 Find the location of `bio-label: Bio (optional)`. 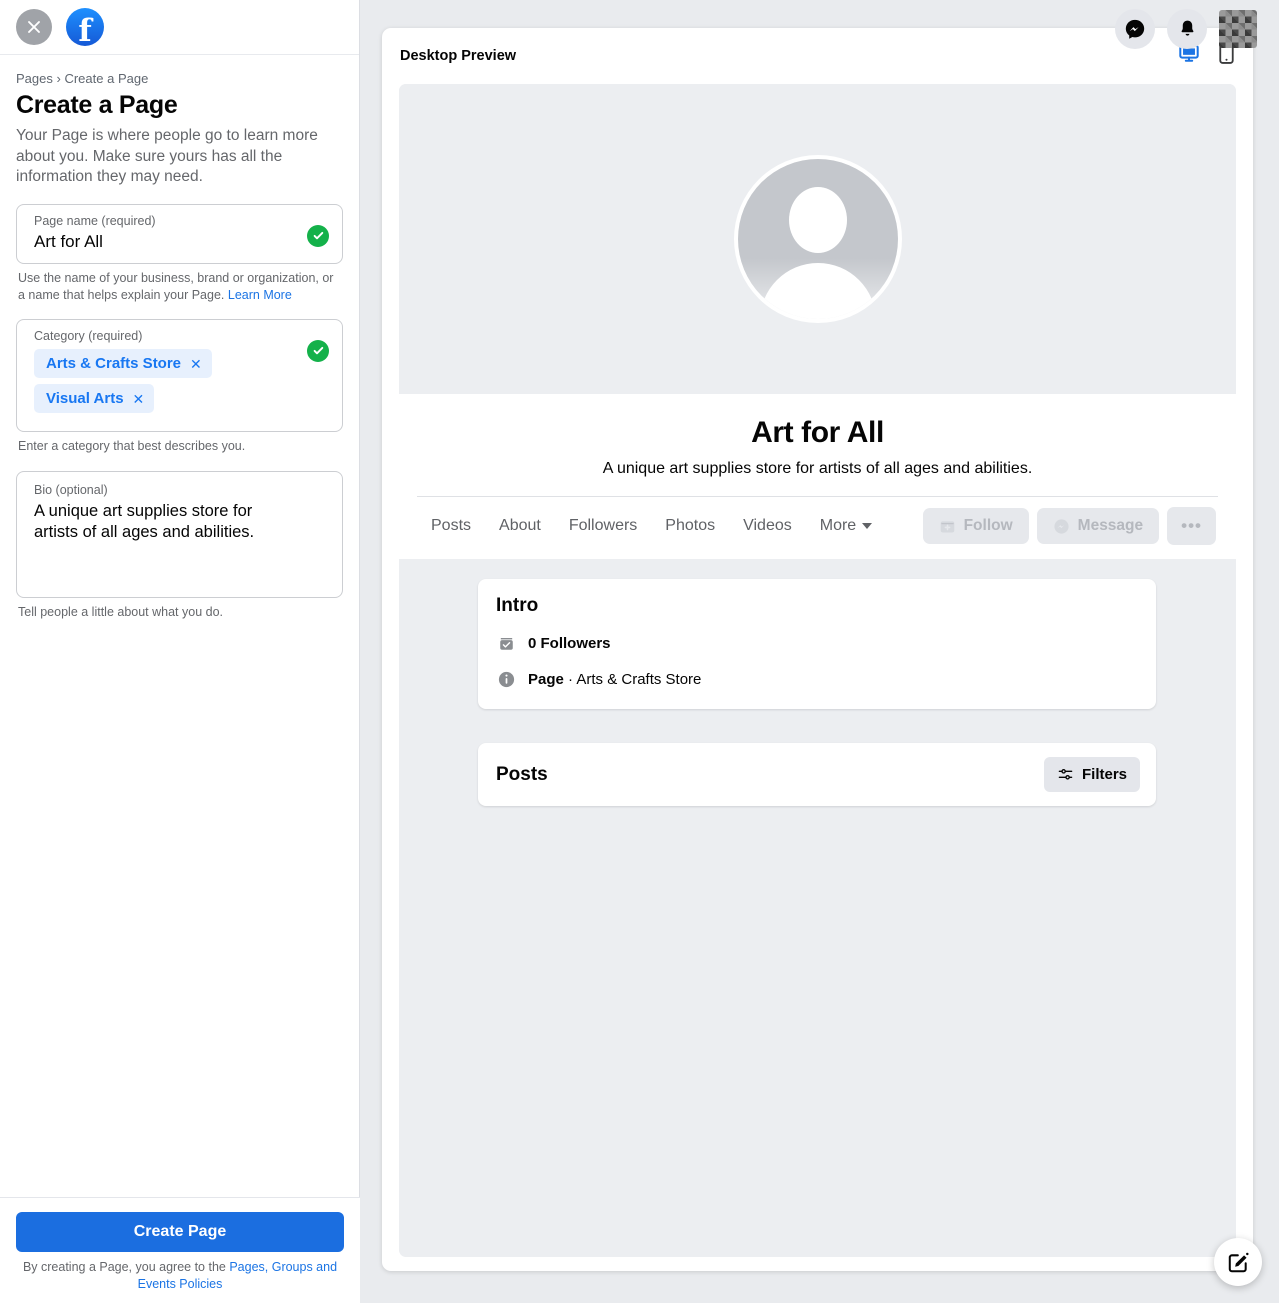

bio-label: Bio (optional) is located at coordinates (71, 489).